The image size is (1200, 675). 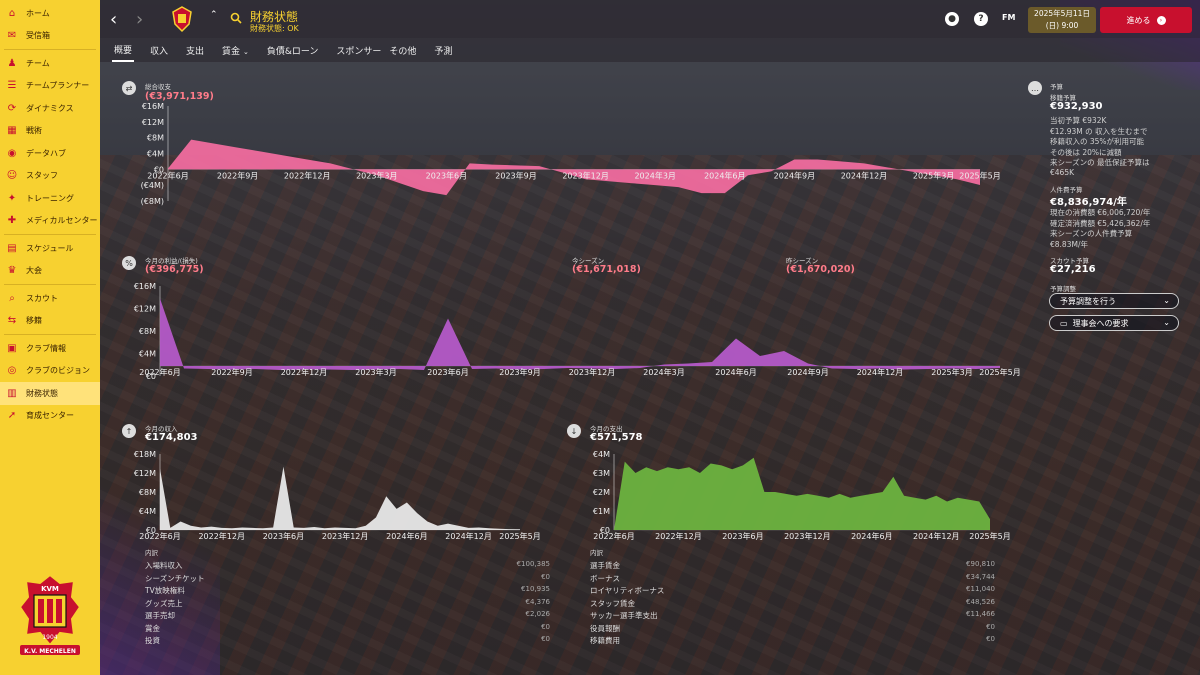 What do you see at coordinates (171, 437) in the screenshot?
I see `income-value: €174,803` at bounding box center [171, 437].